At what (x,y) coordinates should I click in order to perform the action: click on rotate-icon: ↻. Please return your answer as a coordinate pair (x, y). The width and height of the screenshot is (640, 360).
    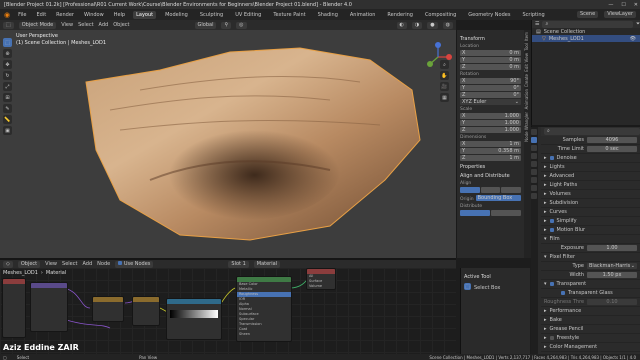
    Looking at the image, I should click on (7, 75).